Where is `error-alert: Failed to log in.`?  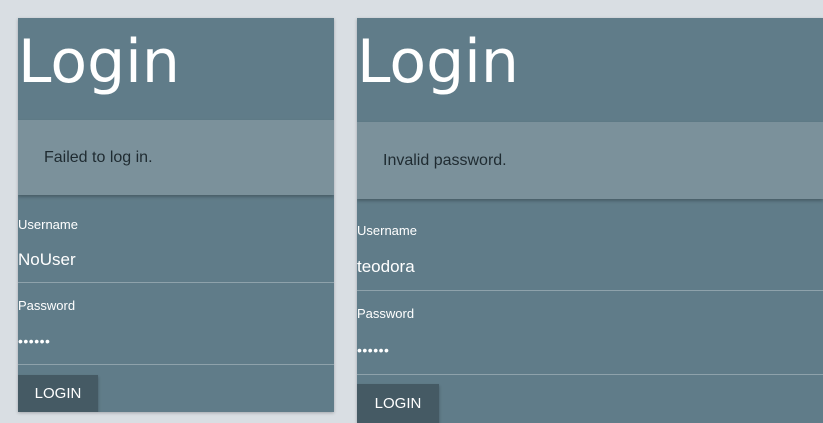 error-alert: Failed to log in. is located at coordinates (176, 157).